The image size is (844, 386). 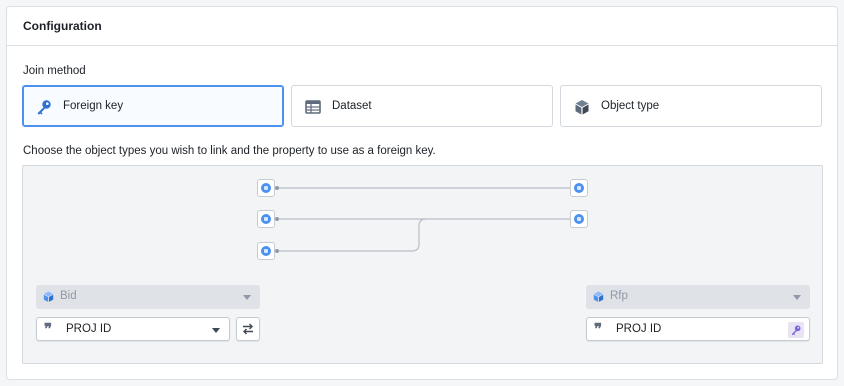 What do you see at coordinates (153, 106) in the screenshot?
I see `join-method-foreign-key: Foreign key` at bounding box center [153, 106].